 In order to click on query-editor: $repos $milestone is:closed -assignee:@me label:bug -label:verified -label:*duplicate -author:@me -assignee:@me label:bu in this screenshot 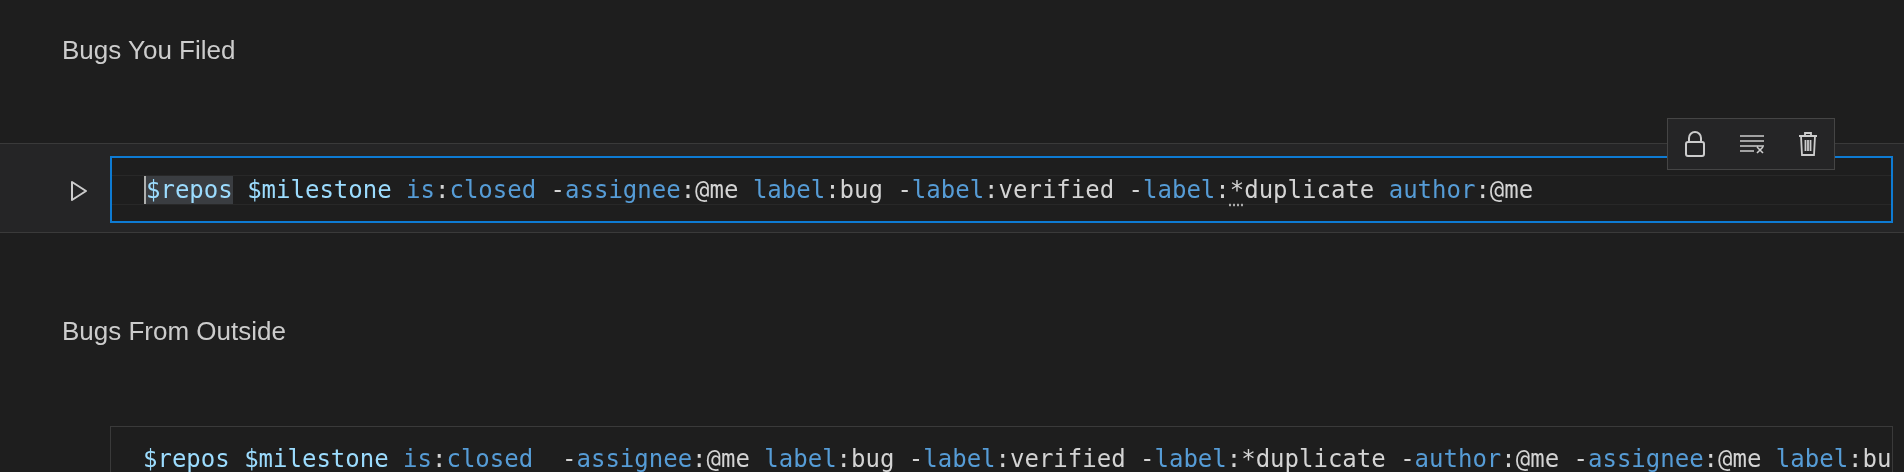, I will do `click(1001, 449)`.